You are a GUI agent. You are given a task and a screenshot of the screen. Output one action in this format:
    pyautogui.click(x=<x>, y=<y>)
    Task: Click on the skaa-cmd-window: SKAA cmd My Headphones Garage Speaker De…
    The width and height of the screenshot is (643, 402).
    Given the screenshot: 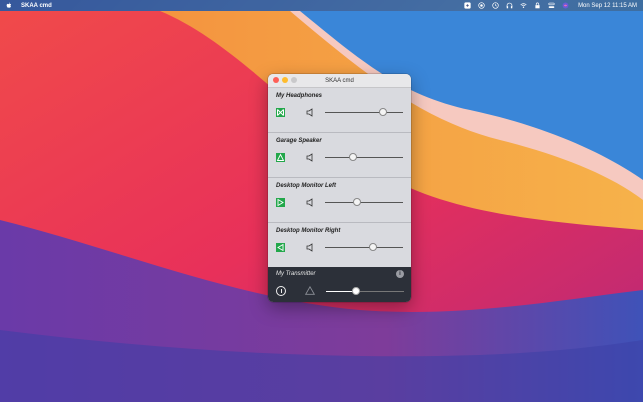 What is the action you would take?
    pyautogui.click(x=339, y=188)
    